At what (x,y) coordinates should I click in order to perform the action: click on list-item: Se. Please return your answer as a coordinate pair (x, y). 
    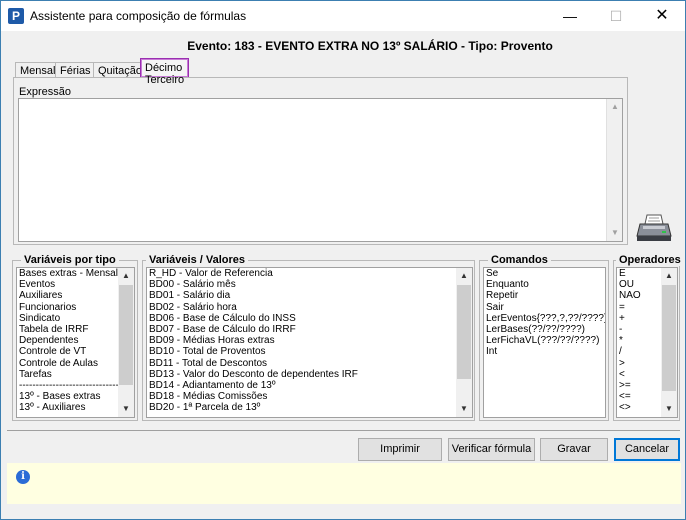
    Looking at the image, I should click on (544, 273).